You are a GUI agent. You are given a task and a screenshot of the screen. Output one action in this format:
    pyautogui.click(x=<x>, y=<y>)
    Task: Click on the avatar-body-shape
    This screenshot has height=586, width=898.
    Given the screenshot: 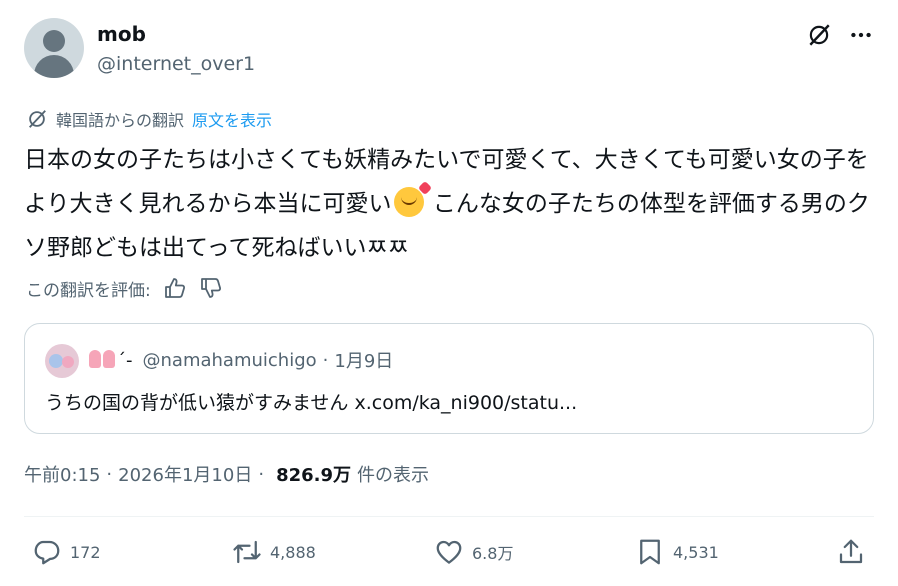 What is the action you would take?
    pyautogui.click(x=54, y=66)
    